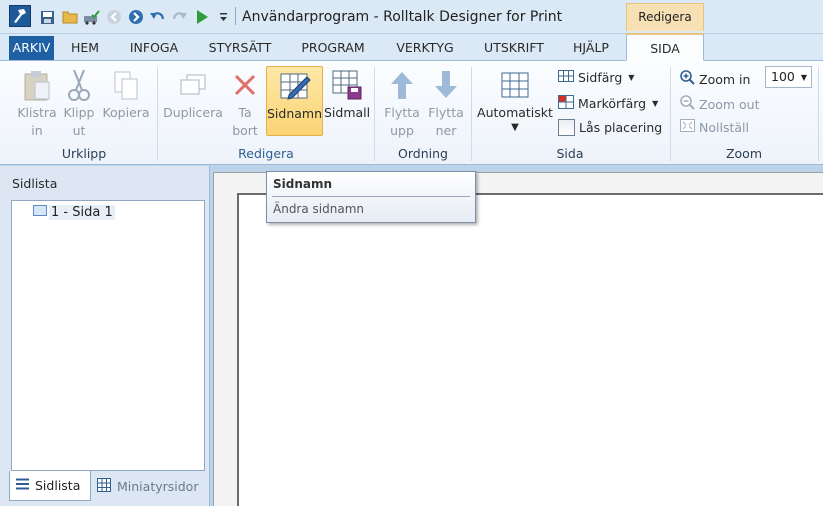  Describe the element at coordinates (724, 127) in the screenshot. I see `reset-zoom-label: Nollställ` at that location.